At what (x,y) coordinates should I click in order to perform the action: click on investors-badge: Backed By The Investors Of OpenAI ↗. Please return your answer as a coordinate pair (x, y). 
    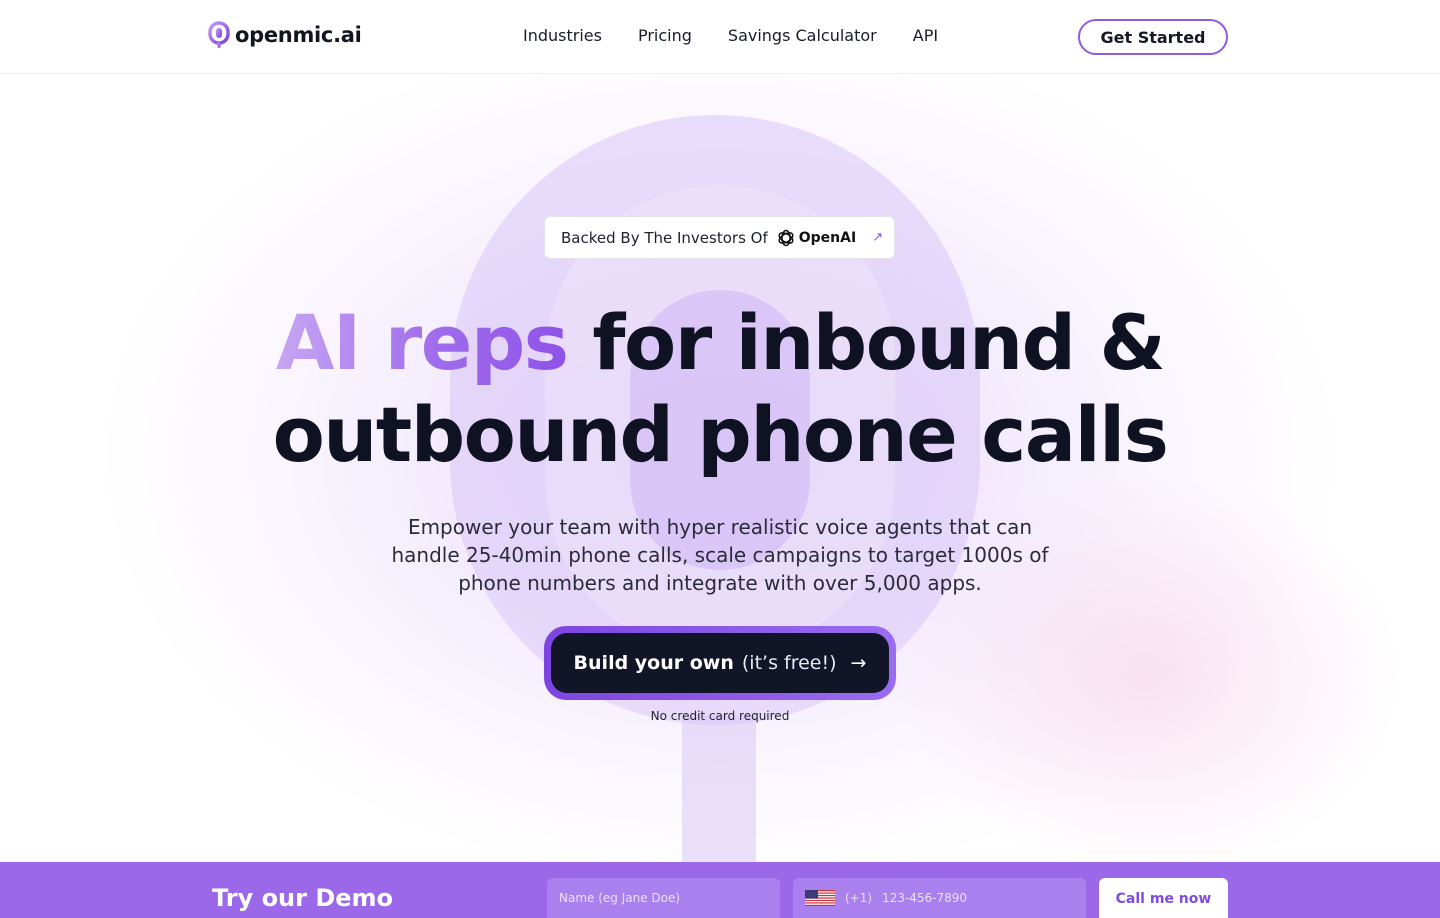
    Looking at the image, I should click on (719, 237).